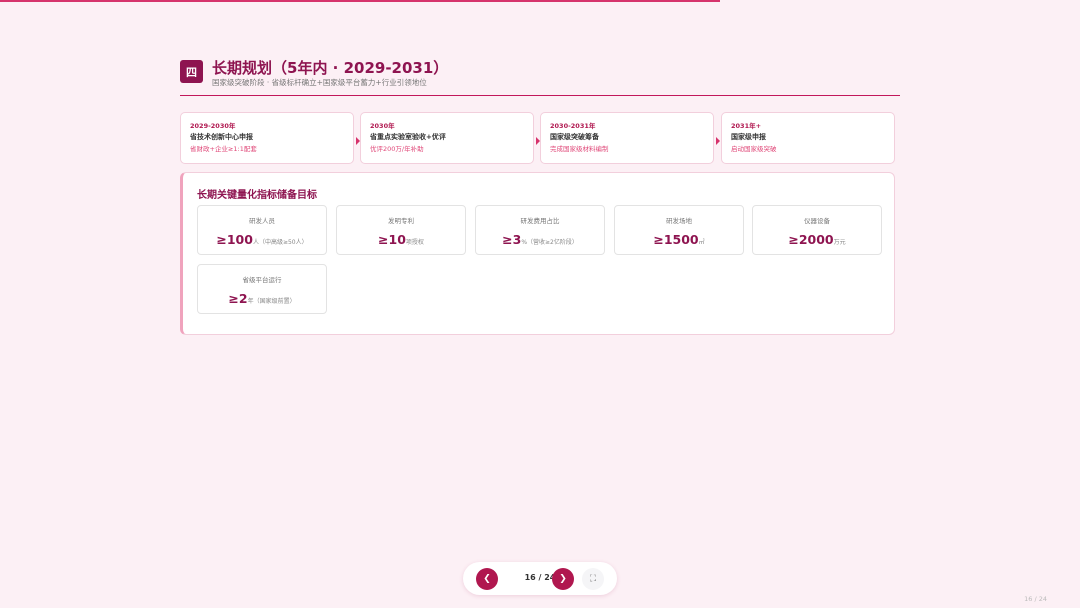  Describe the element at coordinates (573, 126) in the screenshot. I see `timeline-period: 2030-2031年` at that location.